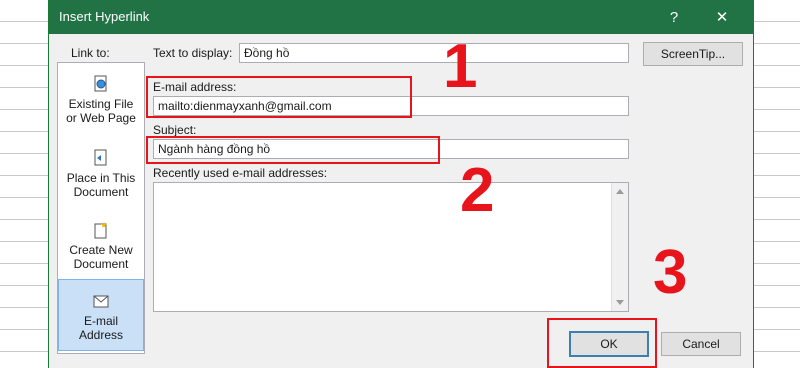  What do you see at coordinates (477, 190) in the screenshot?
I see `annotation-number-2: 2` at bounding box center [477, 190].